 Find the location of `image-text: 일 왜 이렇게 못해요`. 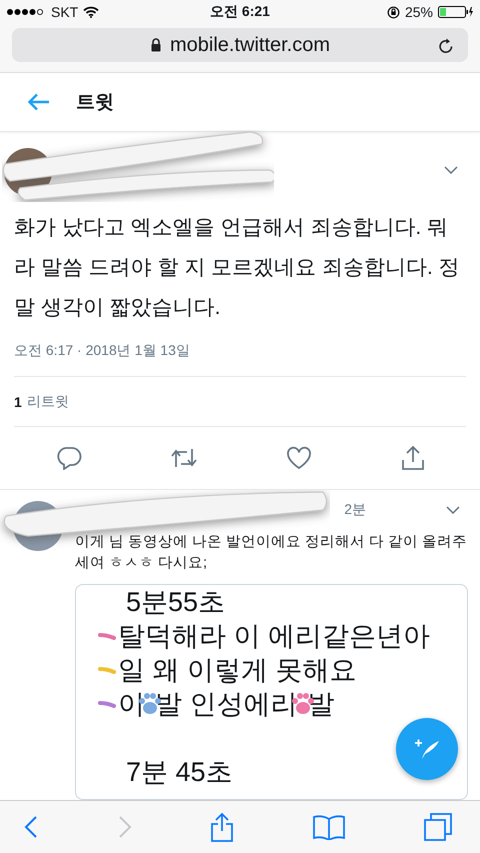

image-text: 일 왜 이렇게 못해요 is located at coordinates (237, 670).